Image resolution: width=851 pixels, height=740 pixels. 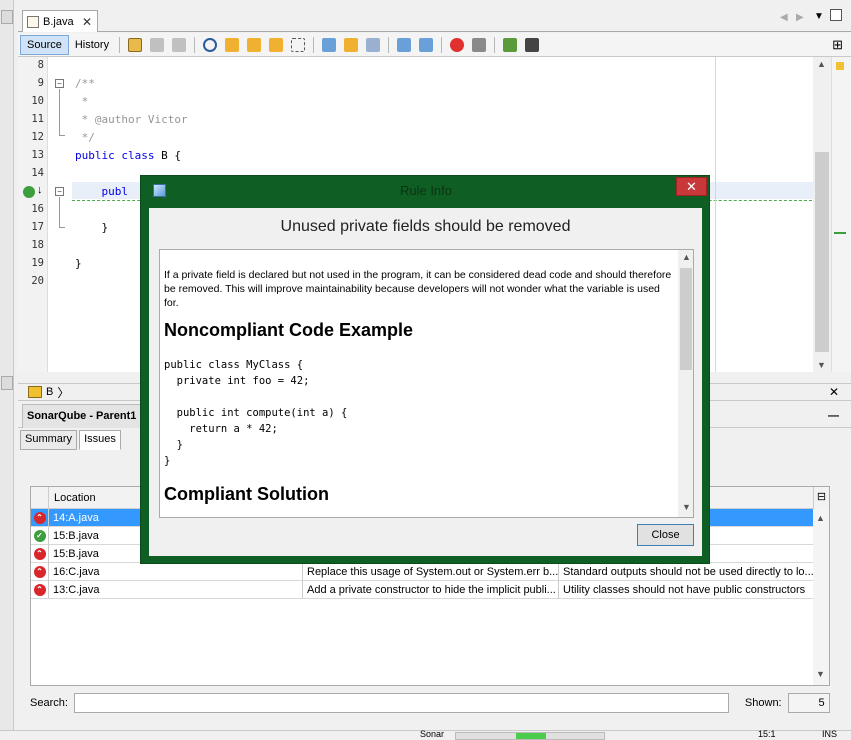 What do you see at coordinates (232, 44) in the screenshot?
I see `find-previous-icon` at bounding box center [232, 44].